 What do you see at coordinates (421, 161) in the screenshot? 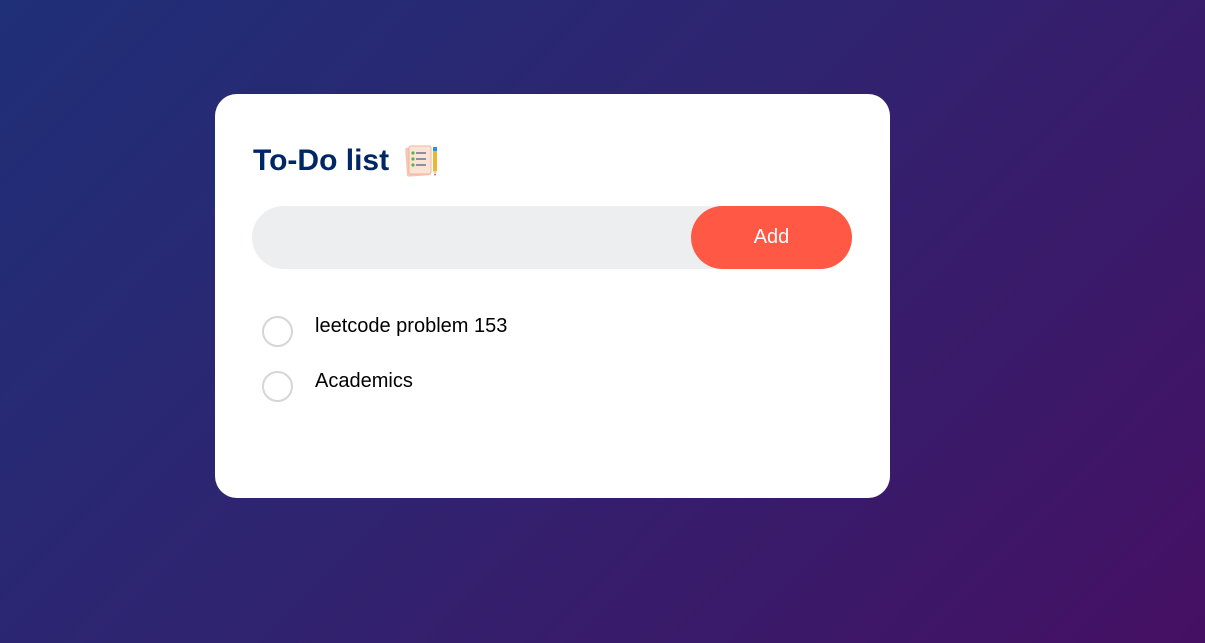
I see `checklist-notepad-icon` at bounding box center [421, 161].